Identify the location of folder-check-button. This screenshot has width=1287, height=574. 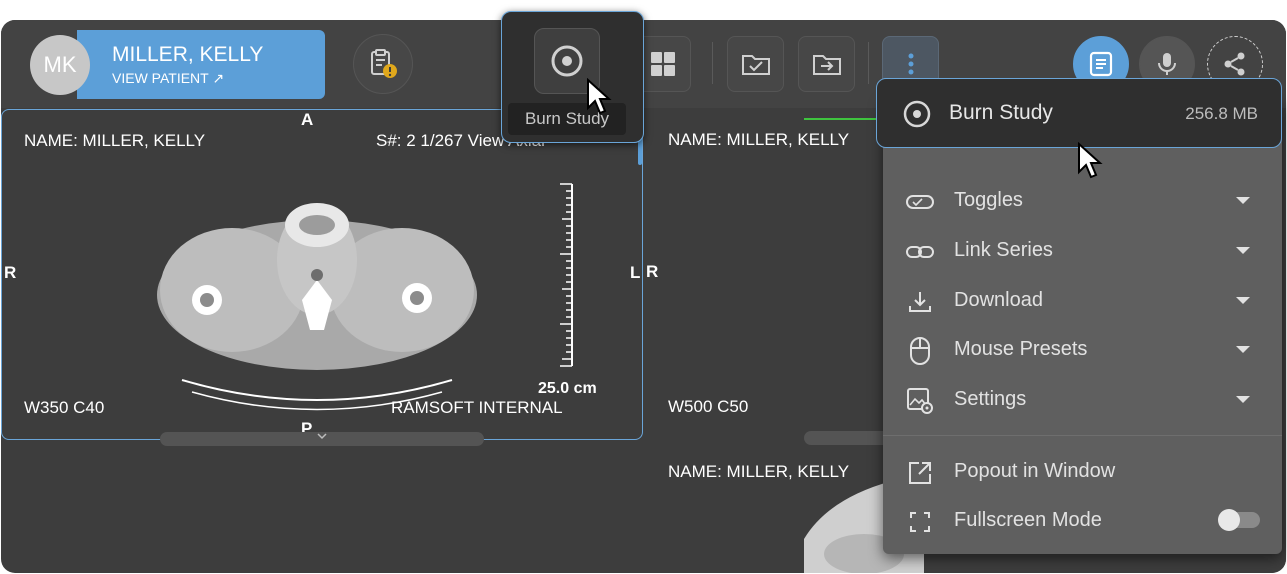
(755, 64).